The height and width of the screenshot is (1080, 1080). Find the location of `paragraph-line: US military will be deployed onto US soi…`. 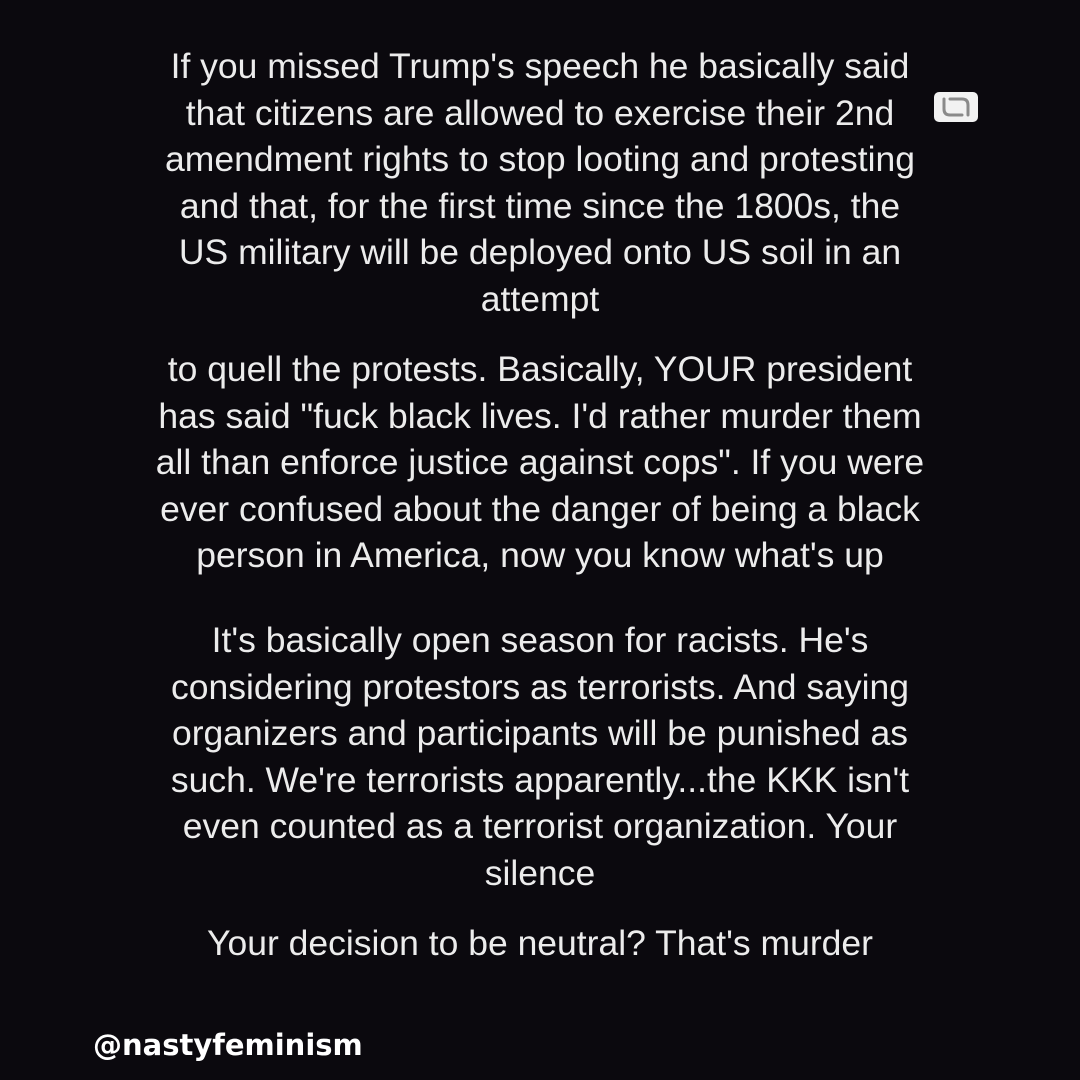

paragraph-line: US military will be deployed onto US soi… is located at coordinates (540, 252).